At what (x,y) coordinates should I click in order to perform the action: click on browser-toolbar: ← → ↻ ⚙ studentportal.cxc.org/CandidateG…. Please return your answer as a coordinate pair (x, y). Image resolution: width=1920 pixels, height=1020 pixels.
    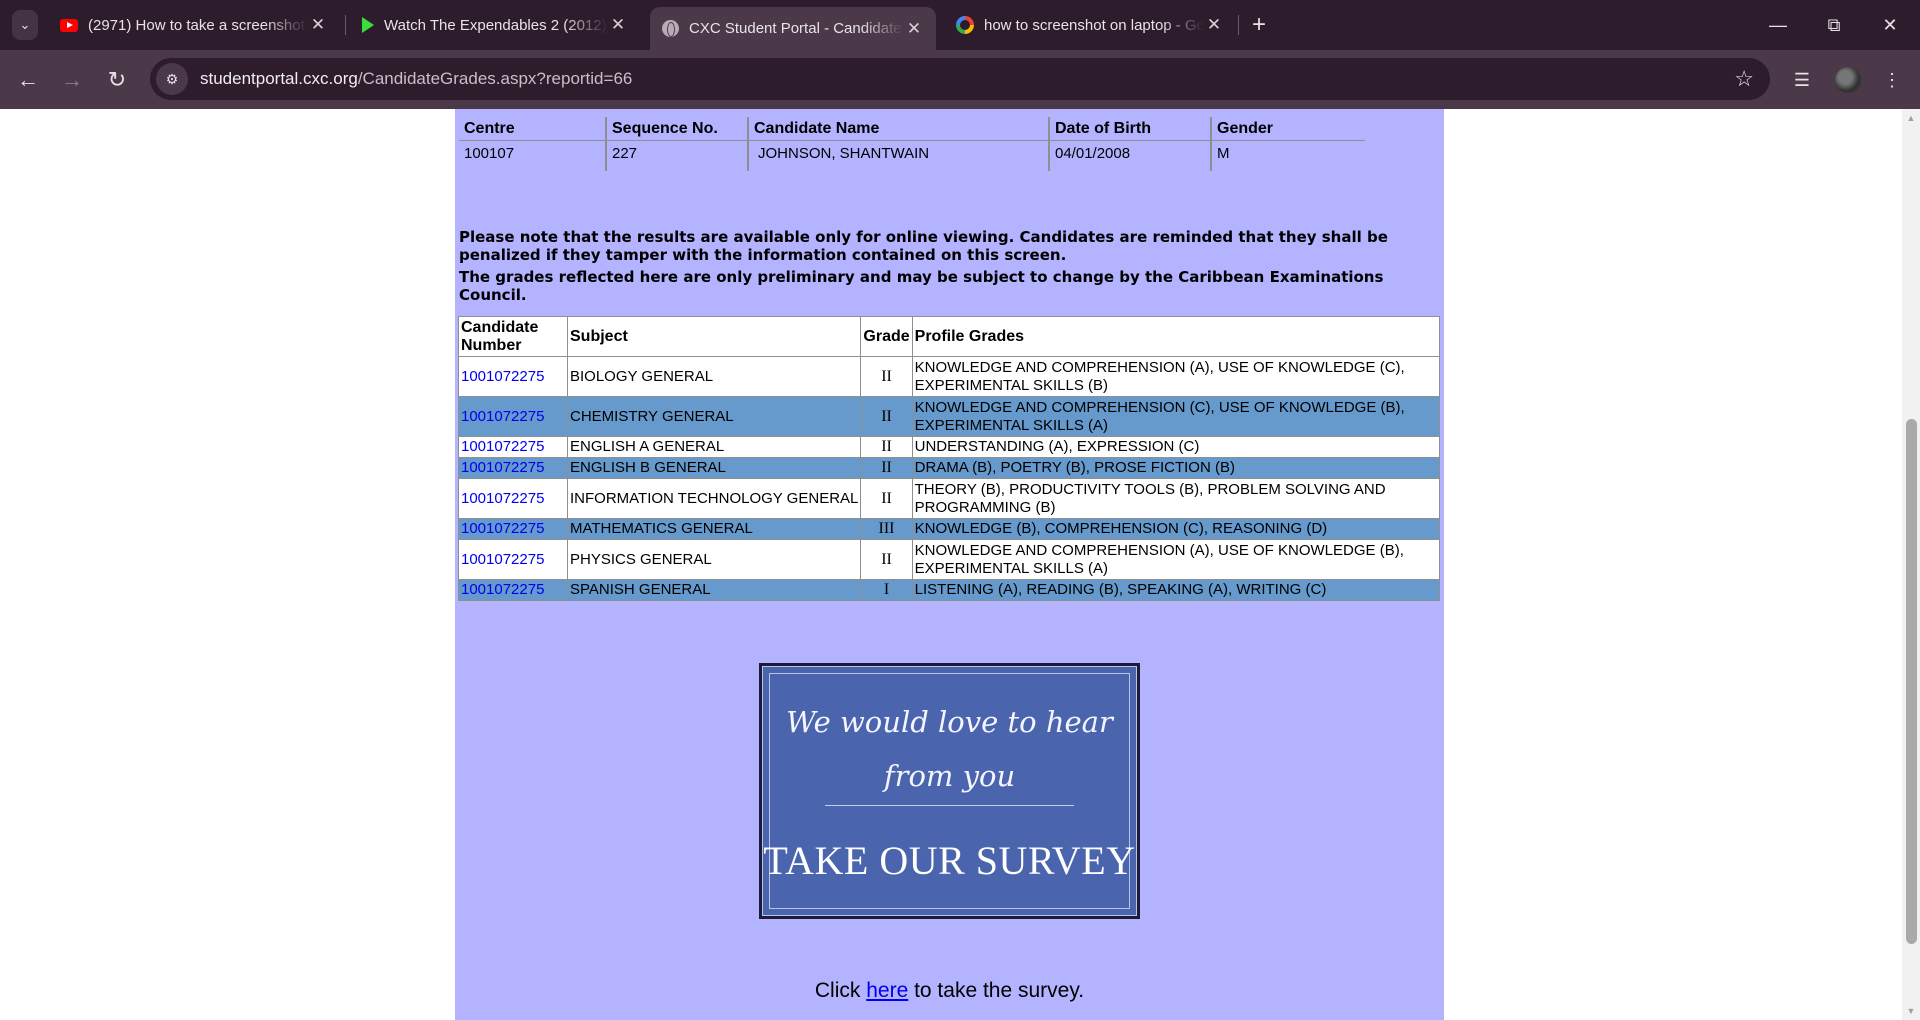
    Looking at the image, I should click on (960, 79).